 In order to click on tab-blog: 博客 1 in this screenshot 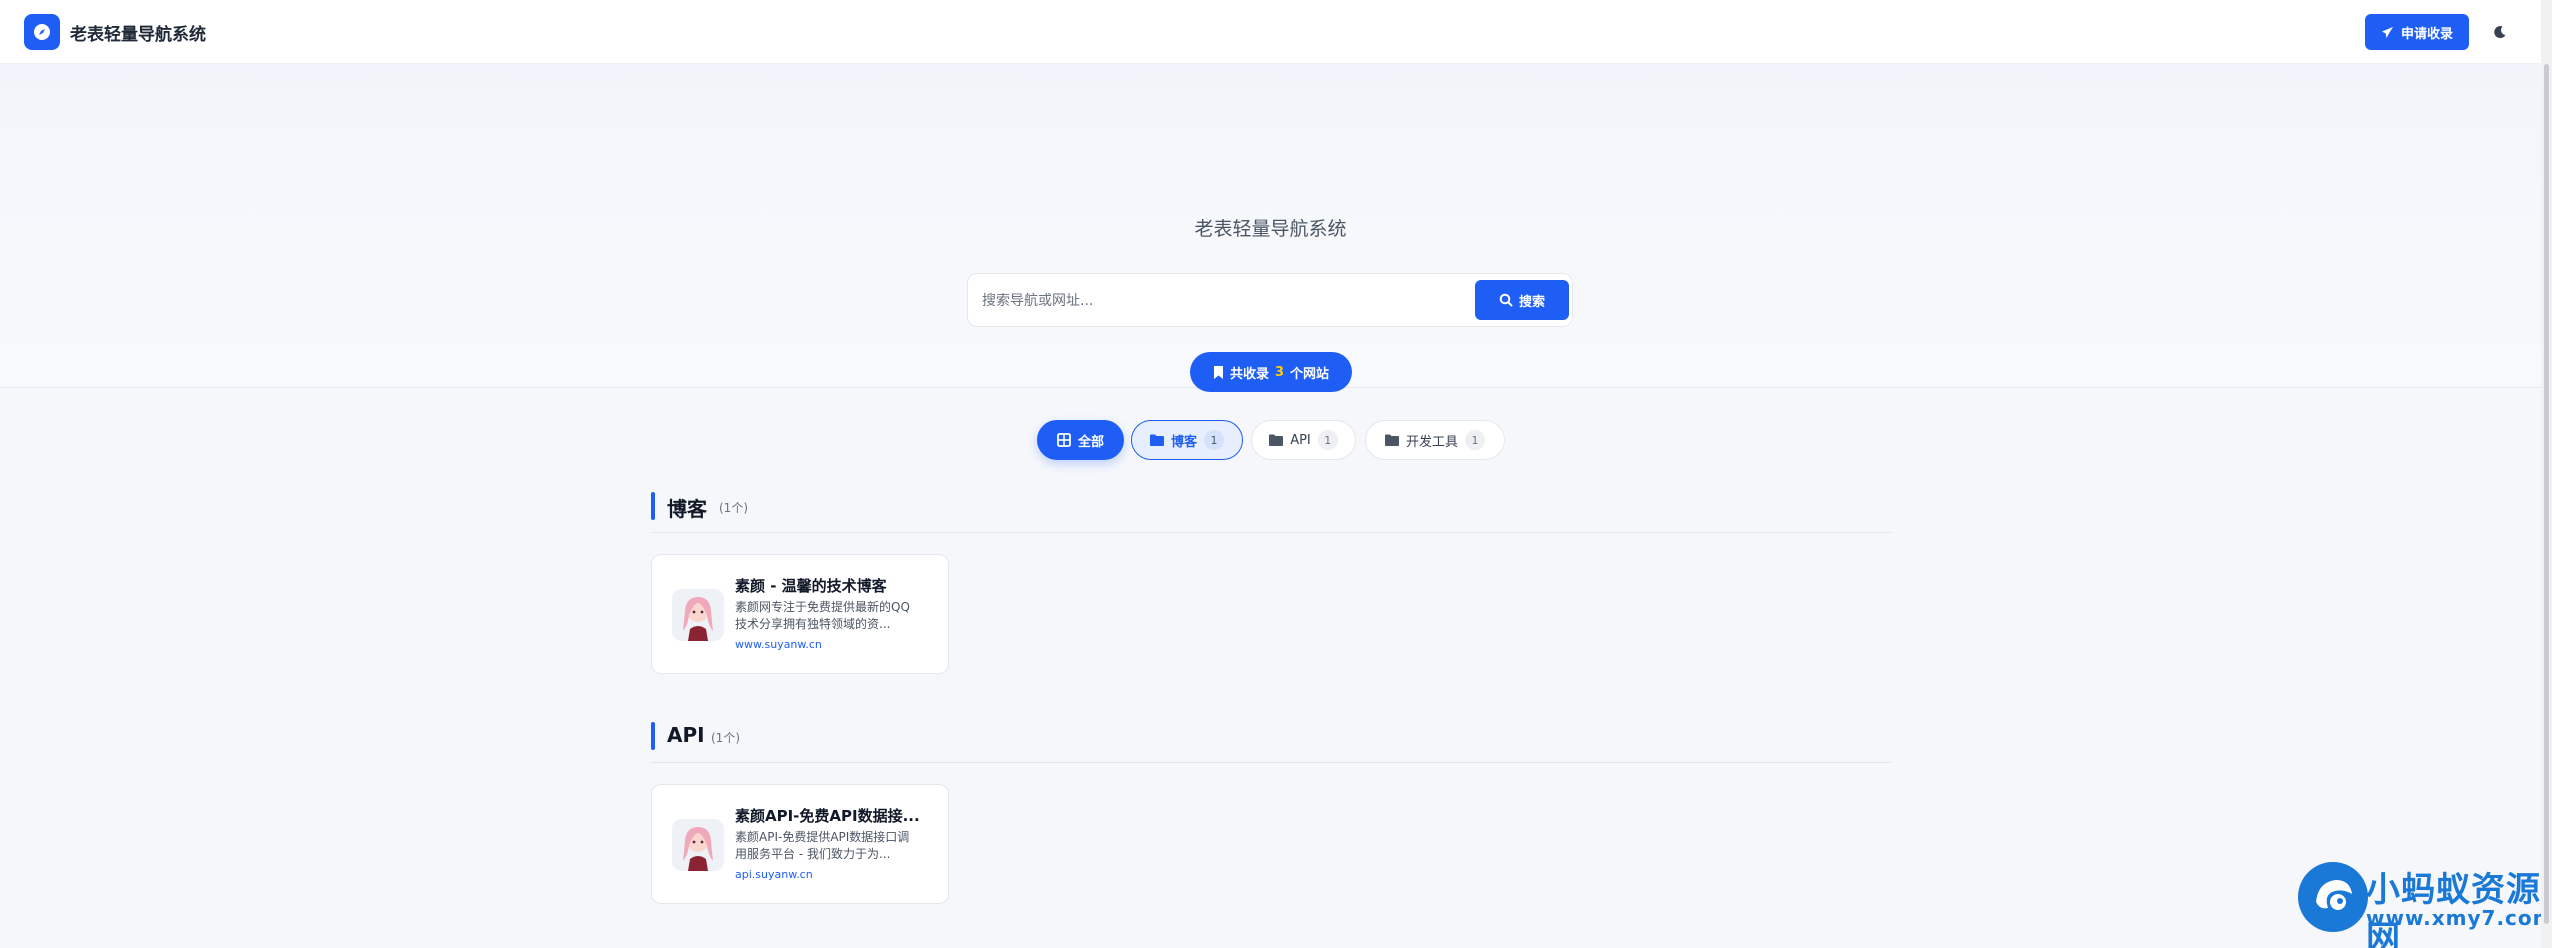, I will do `click(1187, 440)`.